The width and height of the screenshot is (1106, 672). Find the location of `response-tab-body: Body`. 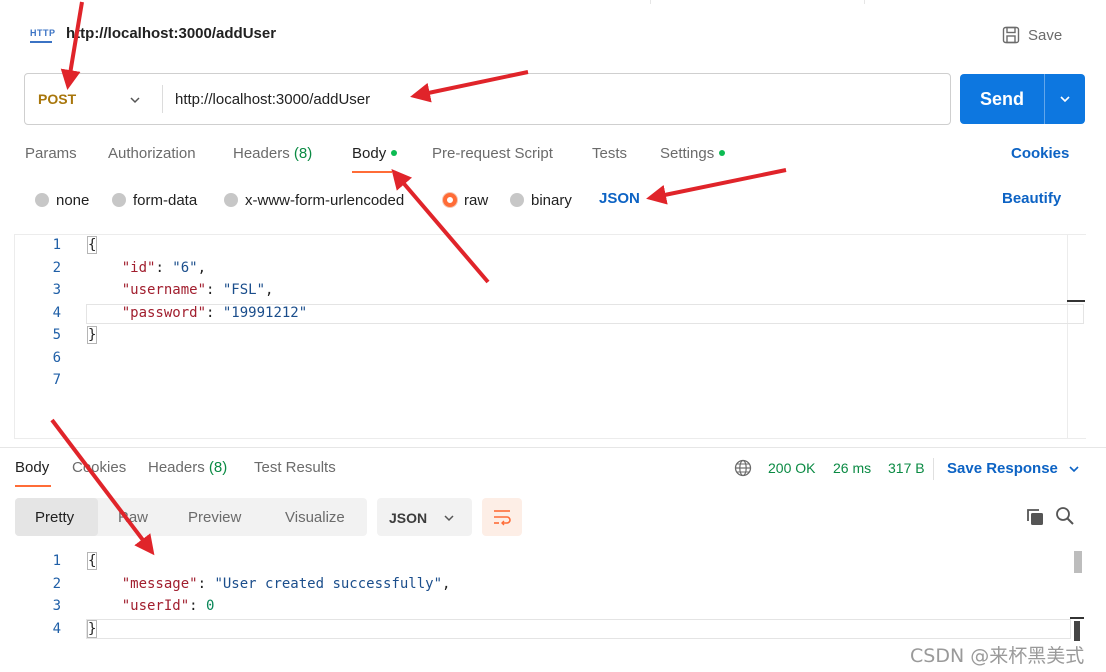

response-tab-body: Body is located at coordinates (32, 467).